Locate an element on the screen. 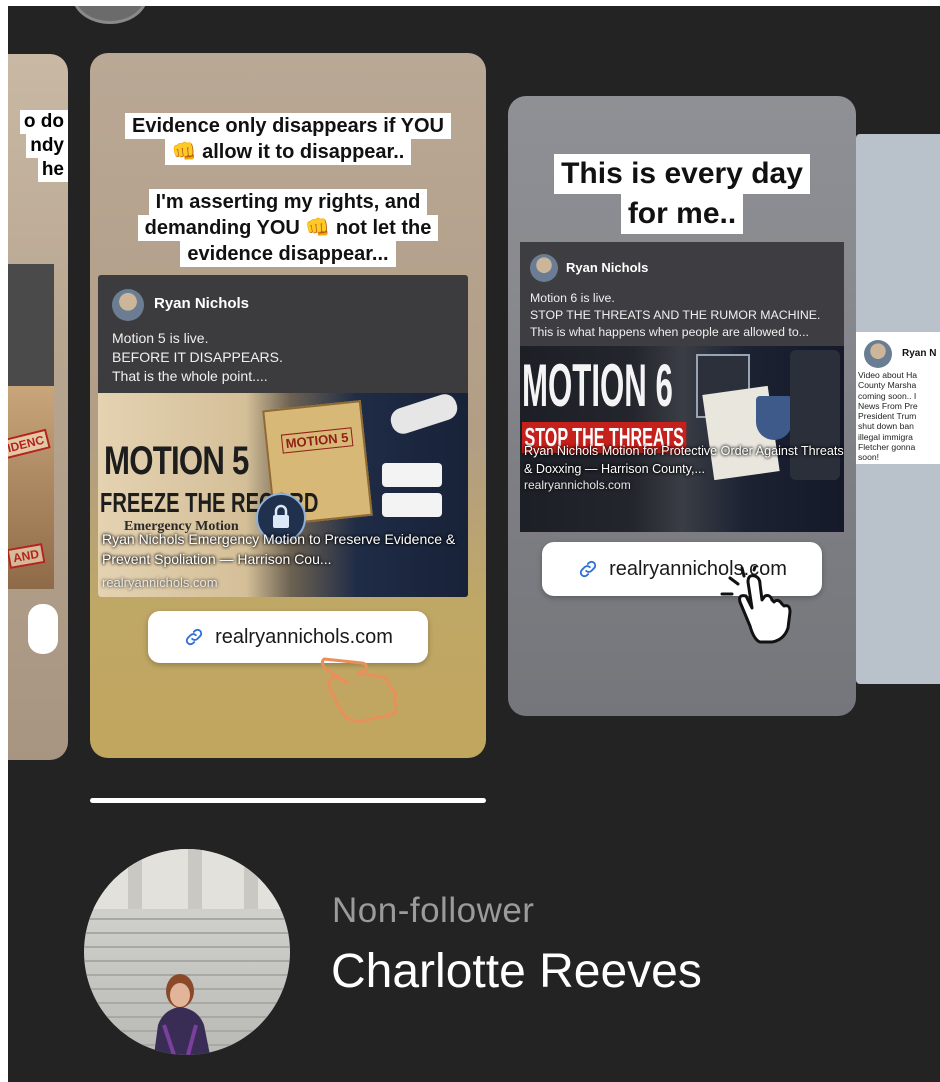 This screenshot has width=940, height=1082. story-card-previous: o do ndy he IDENC AND is located at coordinates (38, 407).